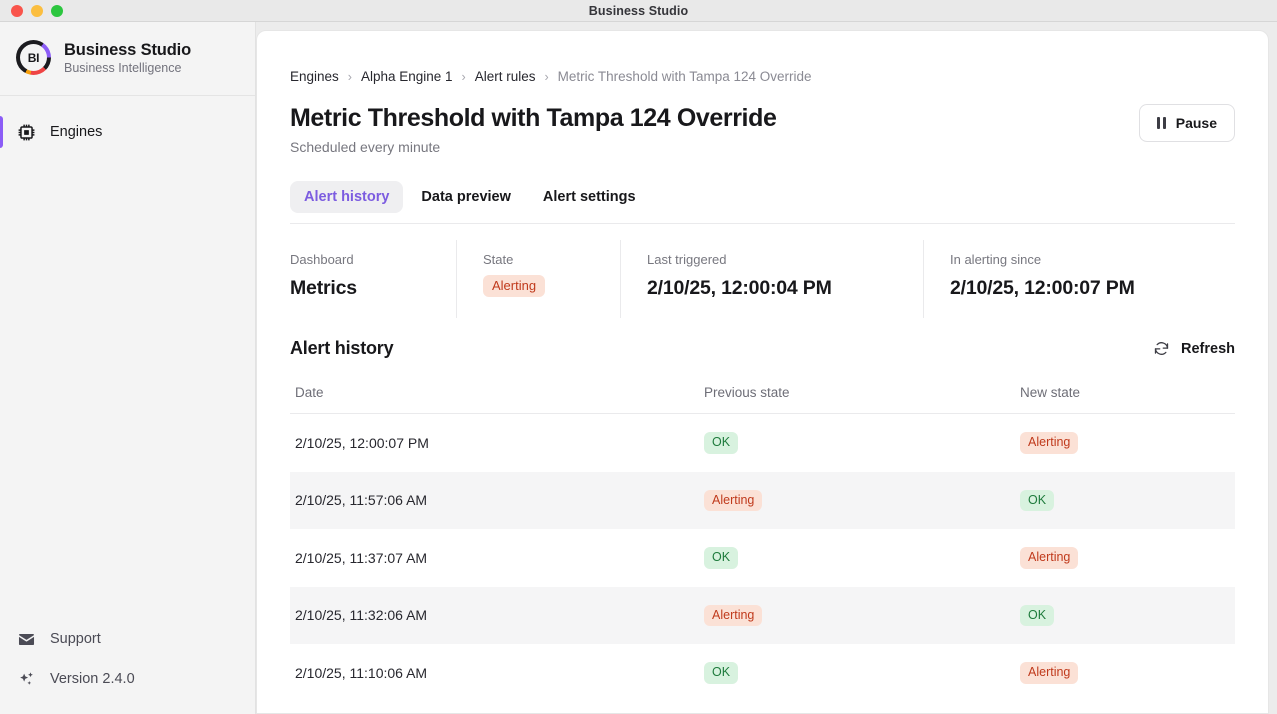  I want to click on brand-subtitle: Business Intelligence, so click(123, 67).